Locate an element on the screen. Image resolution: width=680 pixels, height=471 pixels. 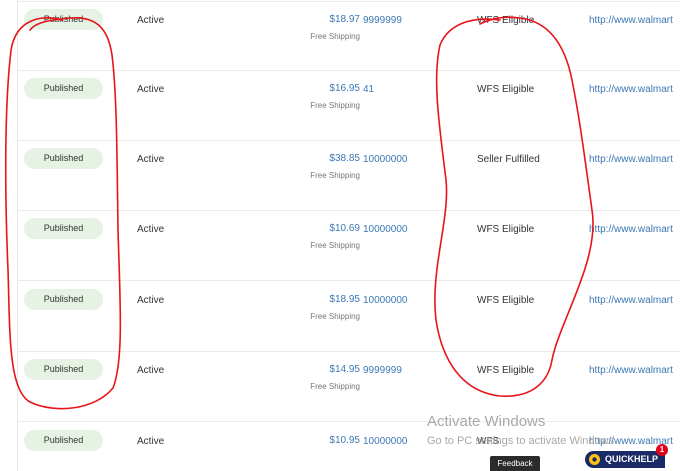
quickhelp-lifebuoy-icon is located at coordinates (594, 459).